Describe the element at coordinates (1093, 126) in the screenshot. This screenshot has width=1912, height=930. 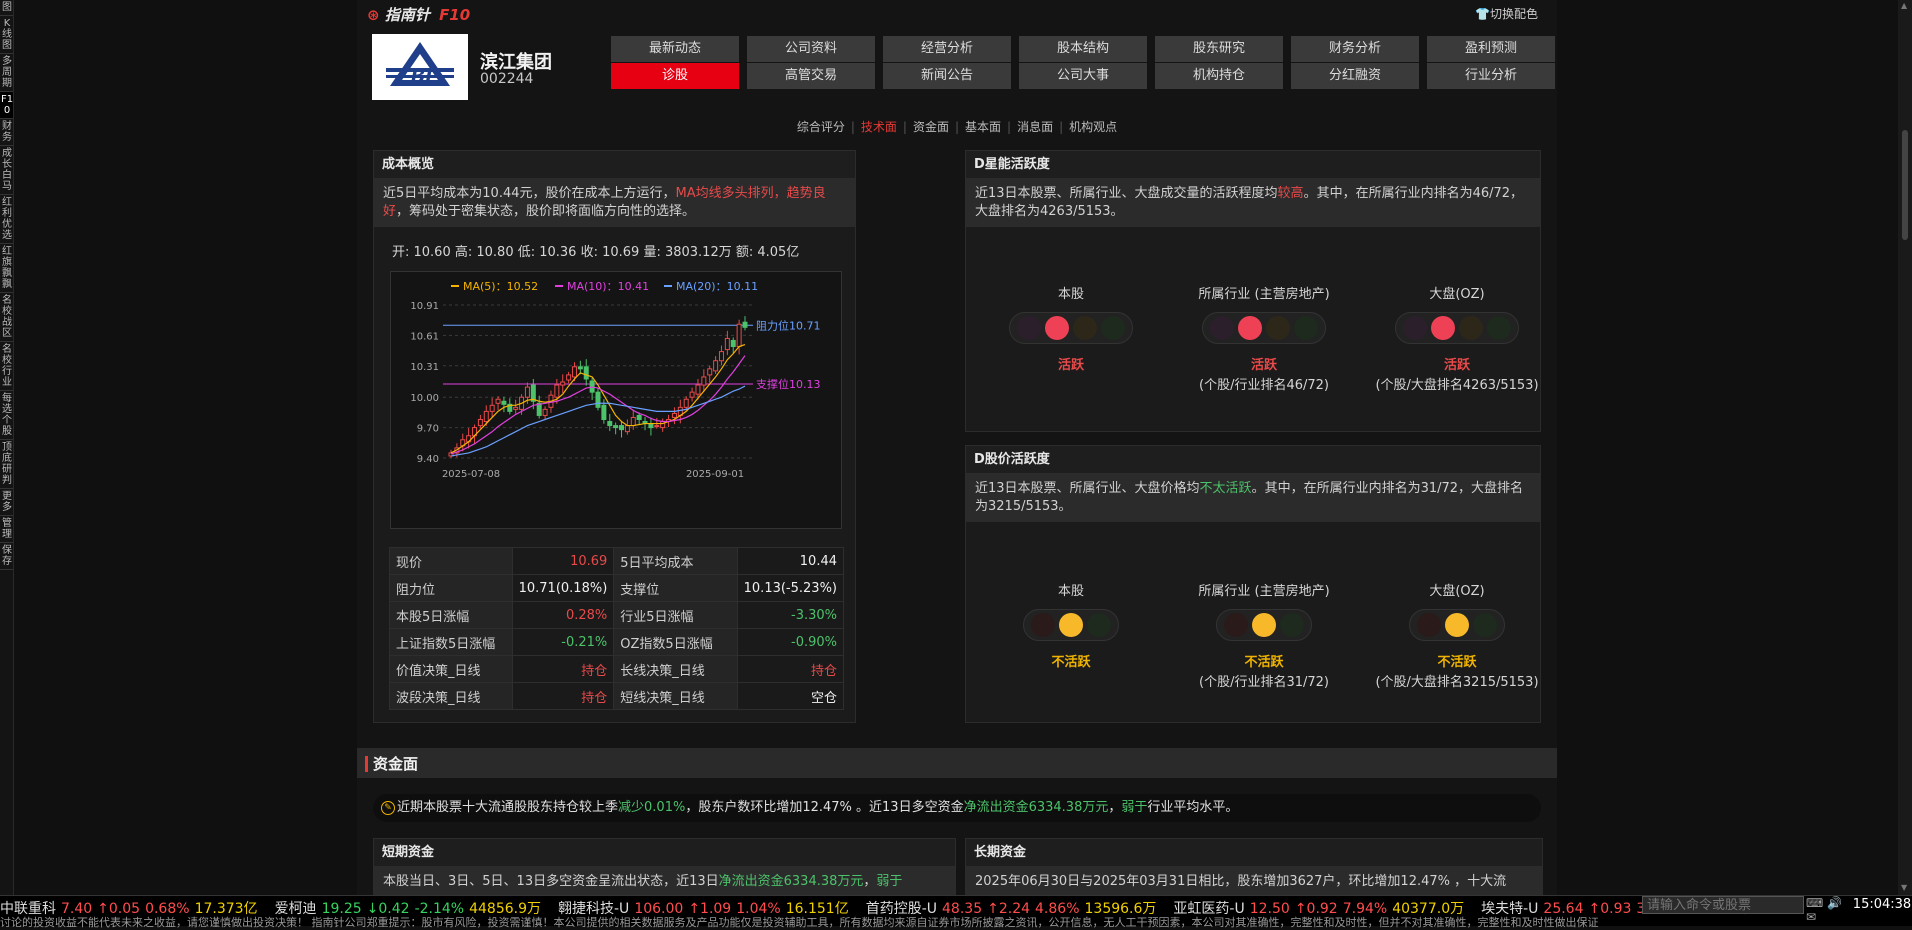
I see `subtab: 机构观点` at that location.